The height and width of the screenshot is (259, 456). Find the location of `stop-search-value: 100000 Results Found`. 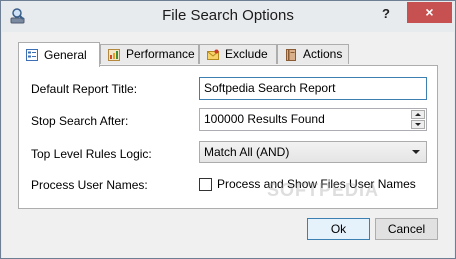

stop-search-value: 100000 Results Found is located at coordinates (264, 119).